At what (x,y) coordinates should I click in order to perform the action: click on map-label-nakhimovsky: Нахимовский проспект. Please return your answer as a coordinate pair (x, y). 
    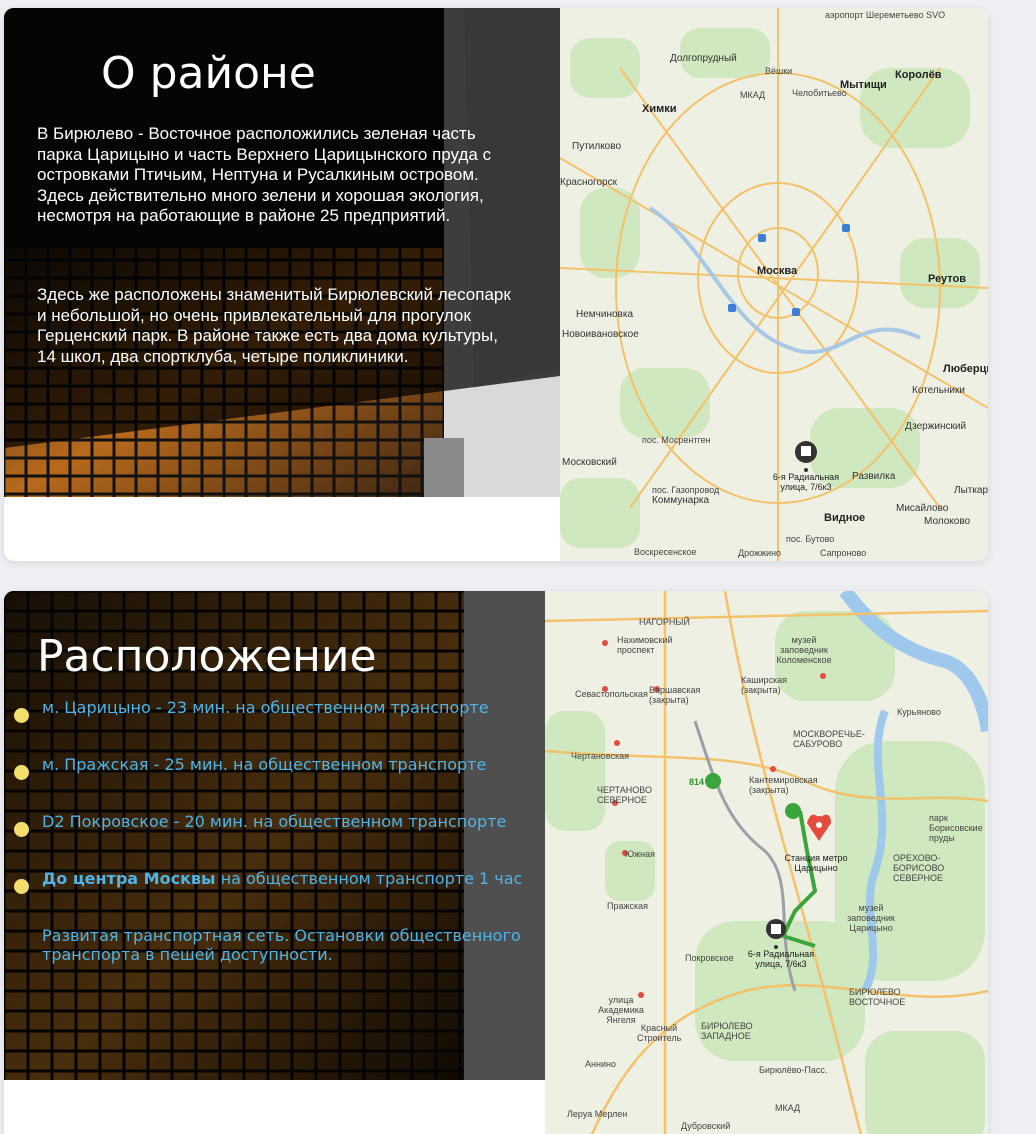
    Looking at the image, I should click on (645, 645).